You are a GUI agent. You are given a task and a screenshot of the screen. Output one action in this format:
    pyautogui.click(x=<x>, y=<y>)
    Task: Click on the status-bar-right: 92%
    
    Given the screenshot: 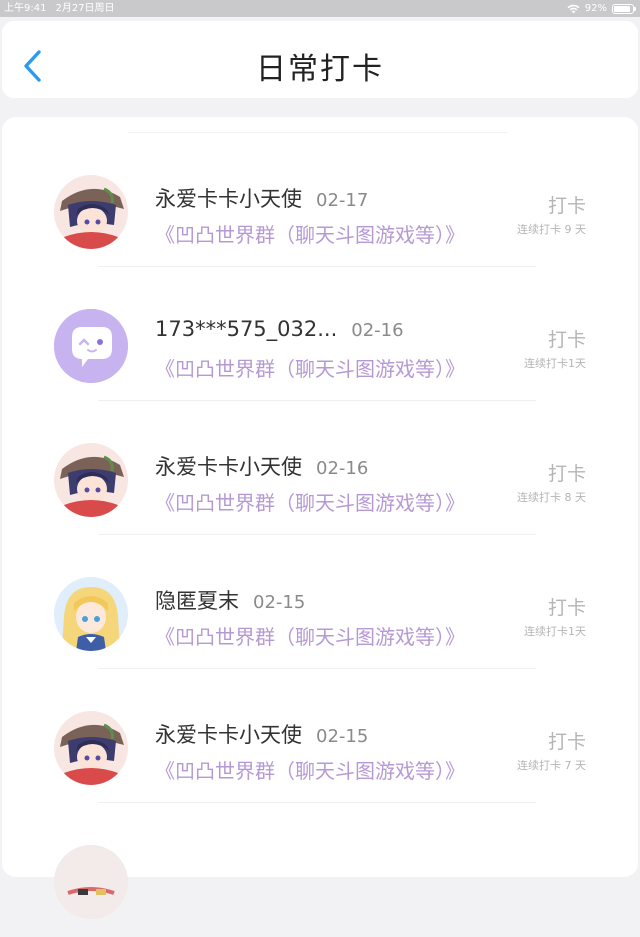 What is the action you would take?
    pyautogui.click(x=601, y=8)
    